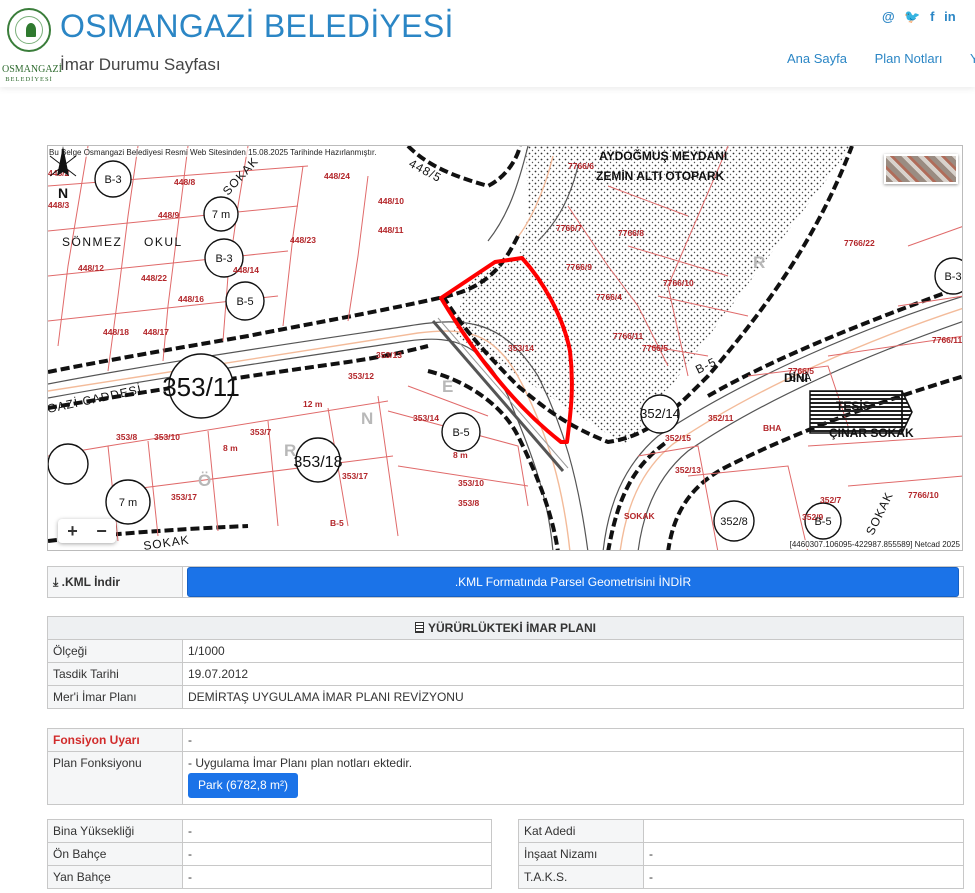 Image resolution: width=975 pixels, height=893 pixels. I want to click on parcel-label: 352/7, so click(831, 500).